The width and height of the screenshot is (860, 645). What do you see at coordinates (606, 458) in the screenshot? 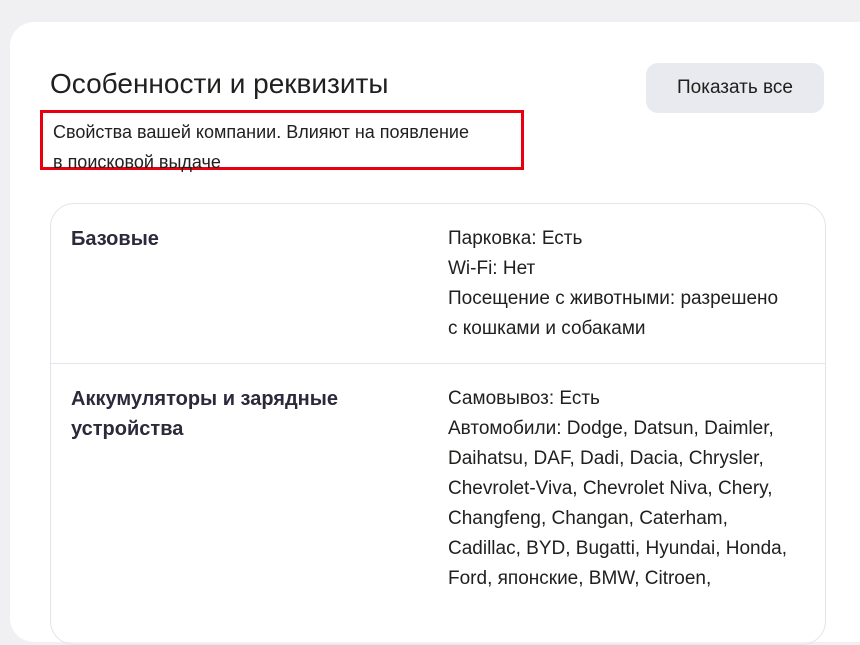
I see `property-value: Daihatsu, DAF, Dadi, Dacia, Chrysler,` at bounding box center [606, 458].